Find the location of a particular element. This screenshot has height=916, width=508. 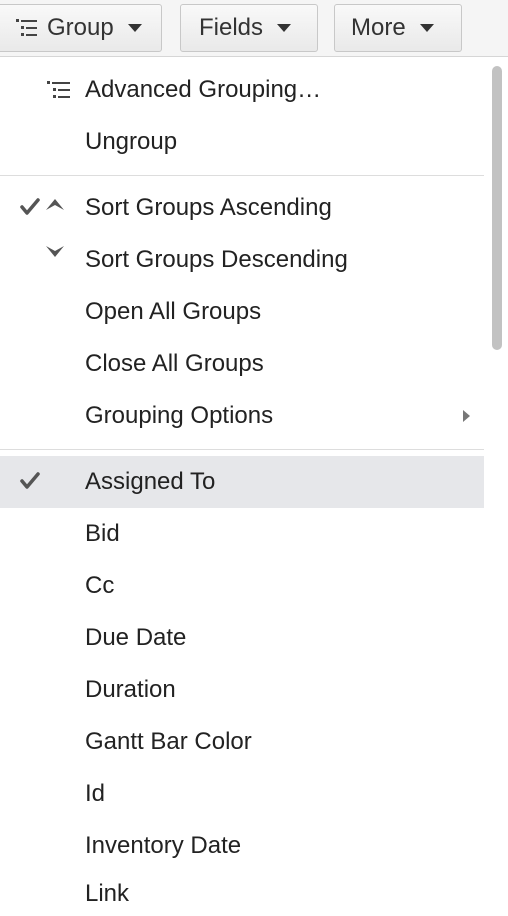

group-button-label: Group is located at coordinates (80, 27).